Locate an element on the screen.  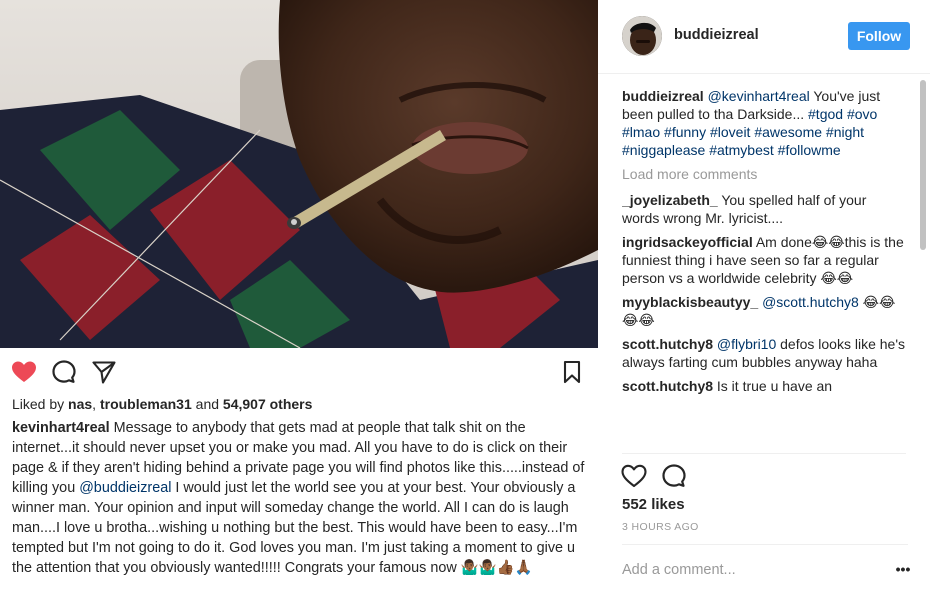
comment-item: scott.hutchy8 Is it true u have an is located at coordinates (764, 386).